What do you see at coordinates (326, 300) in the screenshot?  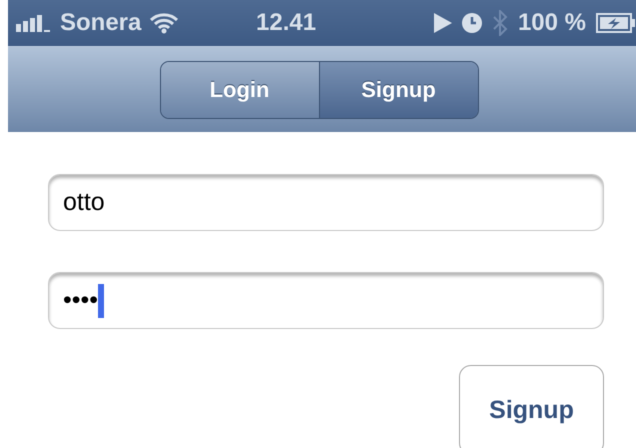 I see `input-field: ••••` at bounding box center [326, 300].